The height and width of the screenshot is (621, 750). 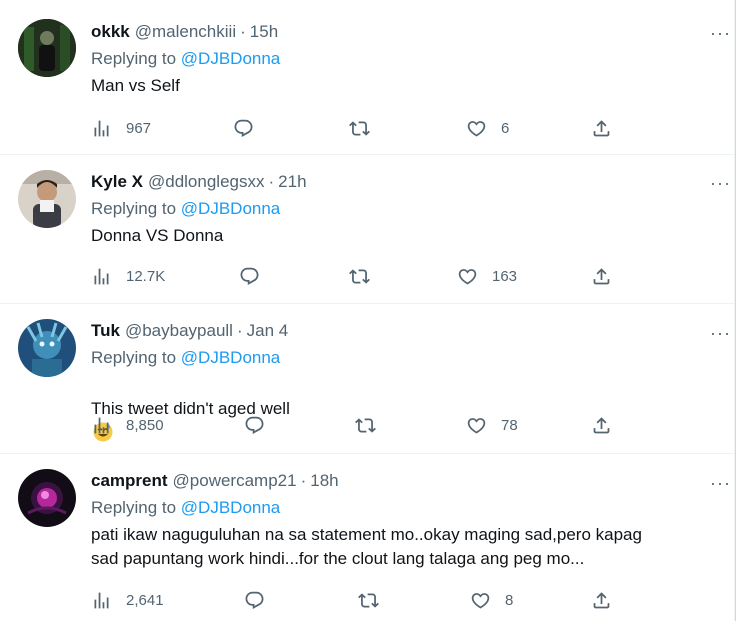 I want to click on timestamp: 21h, so click(x=292, y=182).